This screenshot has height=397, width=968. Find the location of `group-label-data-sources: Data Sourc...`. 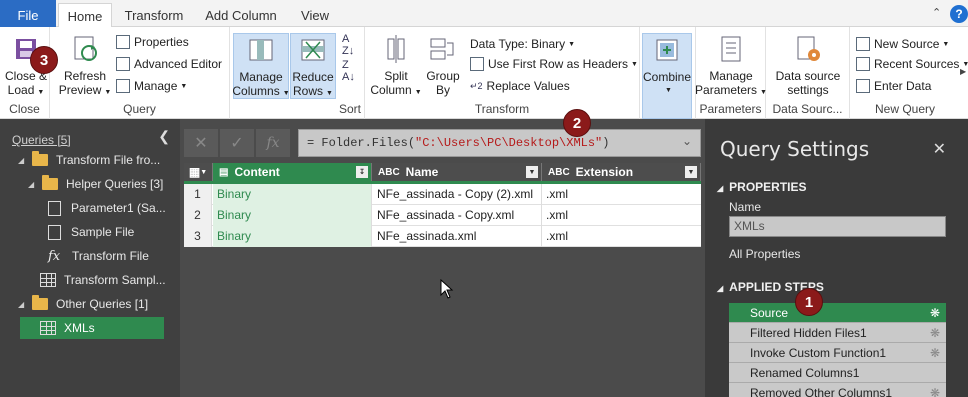

group-label-data-sources: Data Sourc... is located at coordinates (807, 109).